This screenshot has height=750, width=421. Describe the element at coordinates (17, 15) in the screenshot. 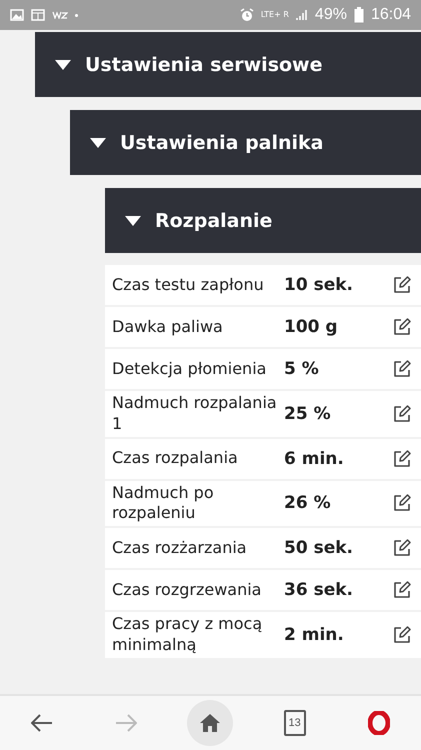

I see `gallery-icon` at that location.